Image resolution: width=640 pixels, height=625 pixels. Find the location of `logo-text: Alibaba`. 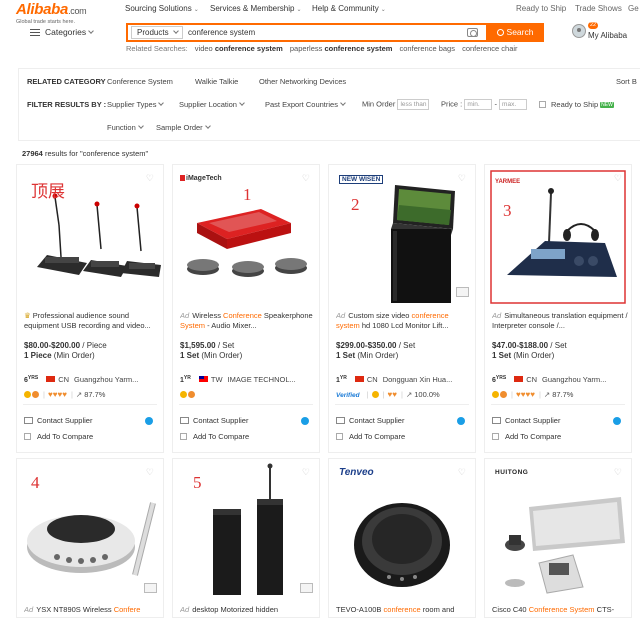

logo-text: Alibaba is located at coordinates (42, 9).